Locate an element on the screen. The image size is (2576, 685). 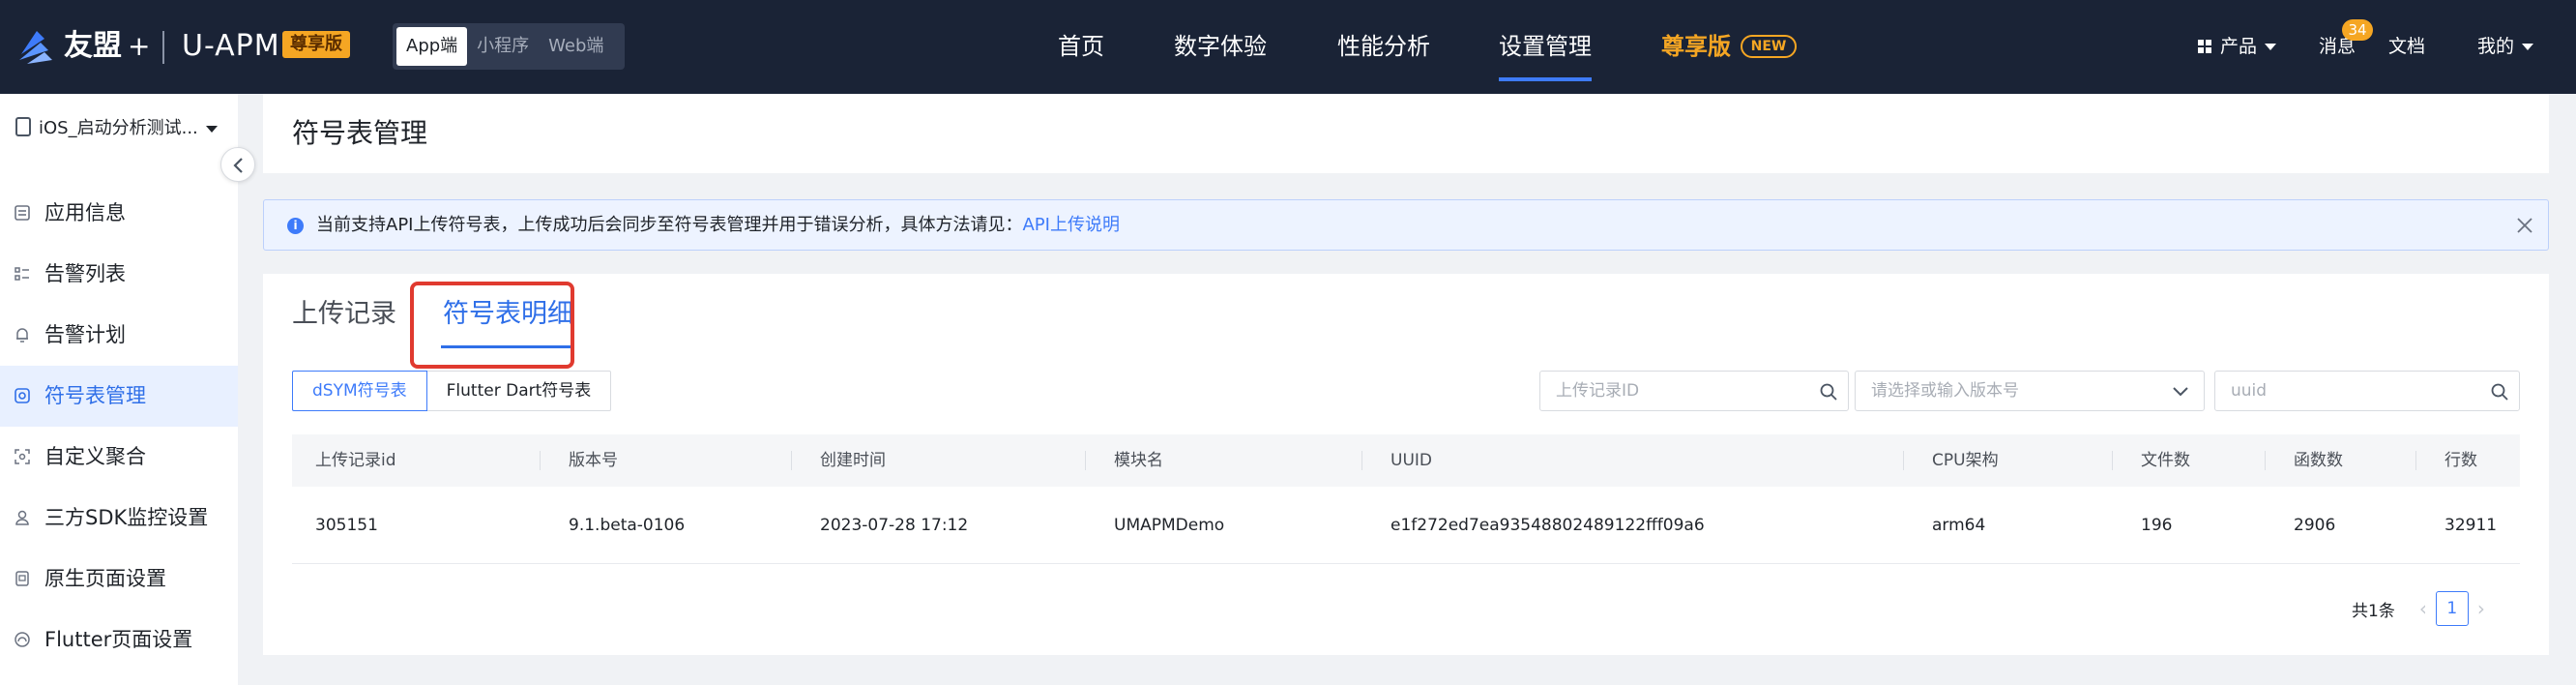
dsym-segment-button: dSYM符号表 is located at coordinates (359, 391).